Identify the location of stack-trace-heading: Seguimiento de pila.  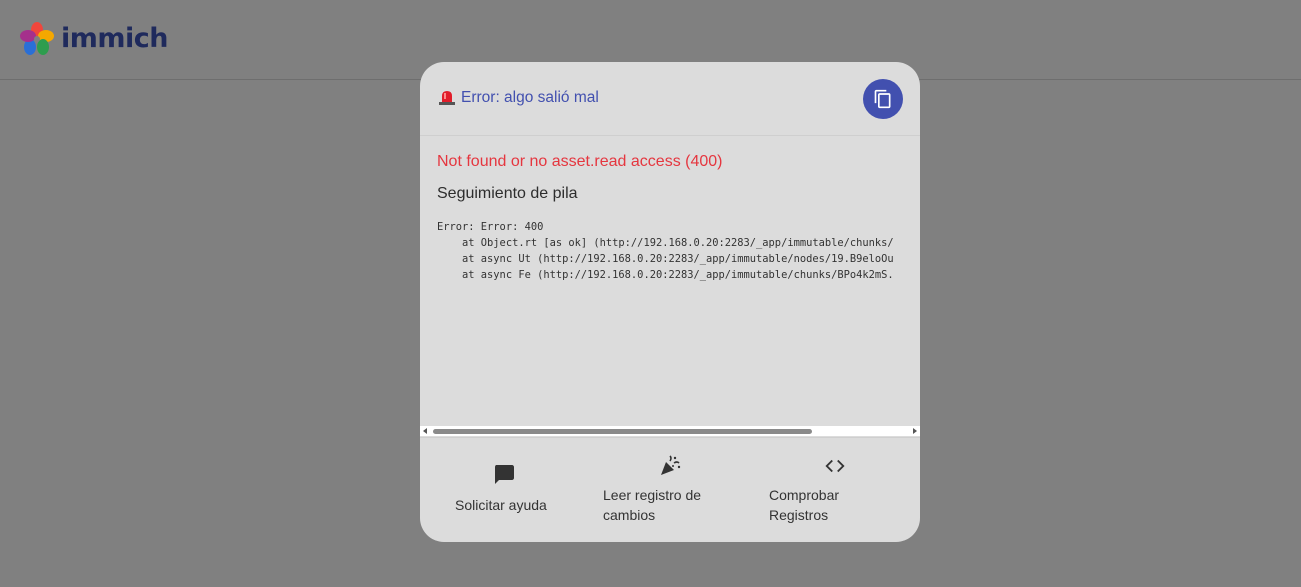
(507, 193).